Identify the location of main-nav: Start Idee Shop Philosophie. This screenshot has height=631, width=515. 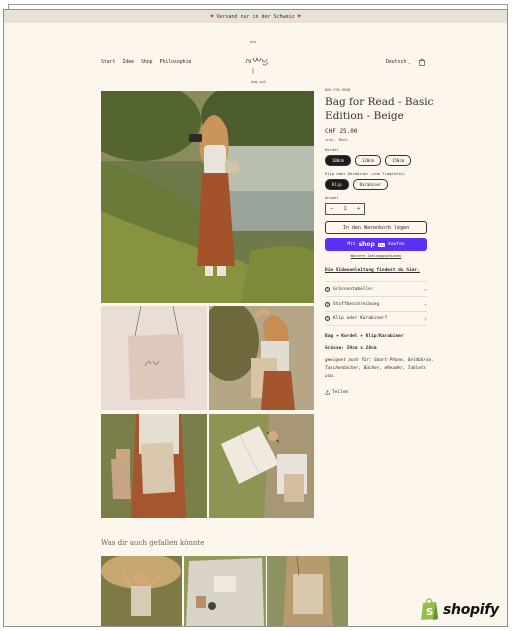
(146, 62).